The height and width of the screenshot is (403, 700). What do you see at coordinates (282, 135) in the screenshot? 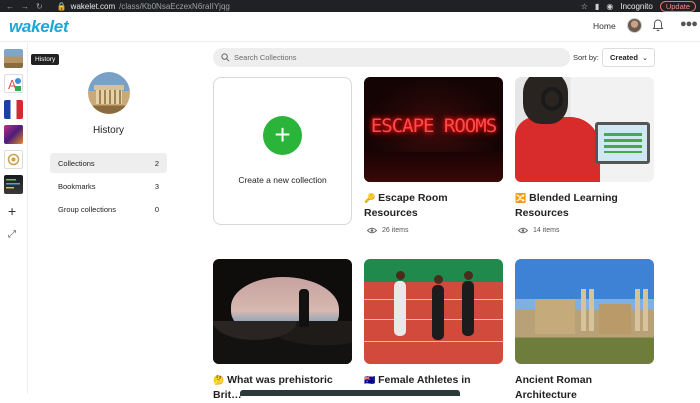
I see `plus-icon: +` at bounding box center [282, 135].